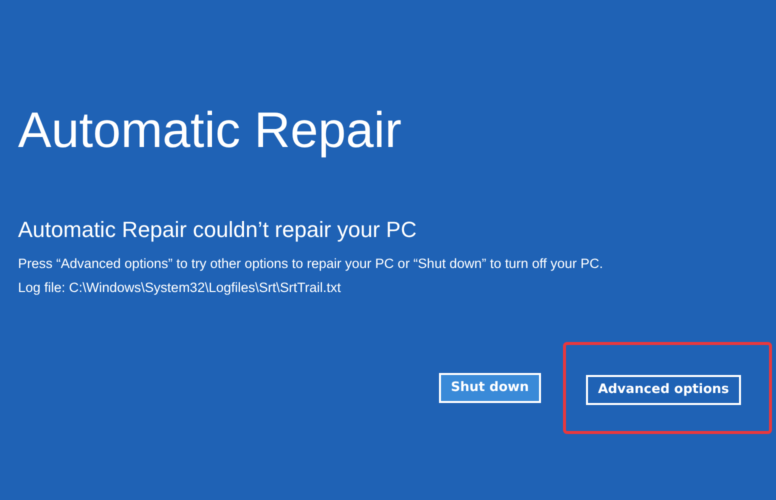  Describe the element at coordinates (311, 264) in the screenshot. I see `instruction-text: Press “Advanced options” to try other options to repair your PC or “Shut down” to turn off your PC.` at that location.